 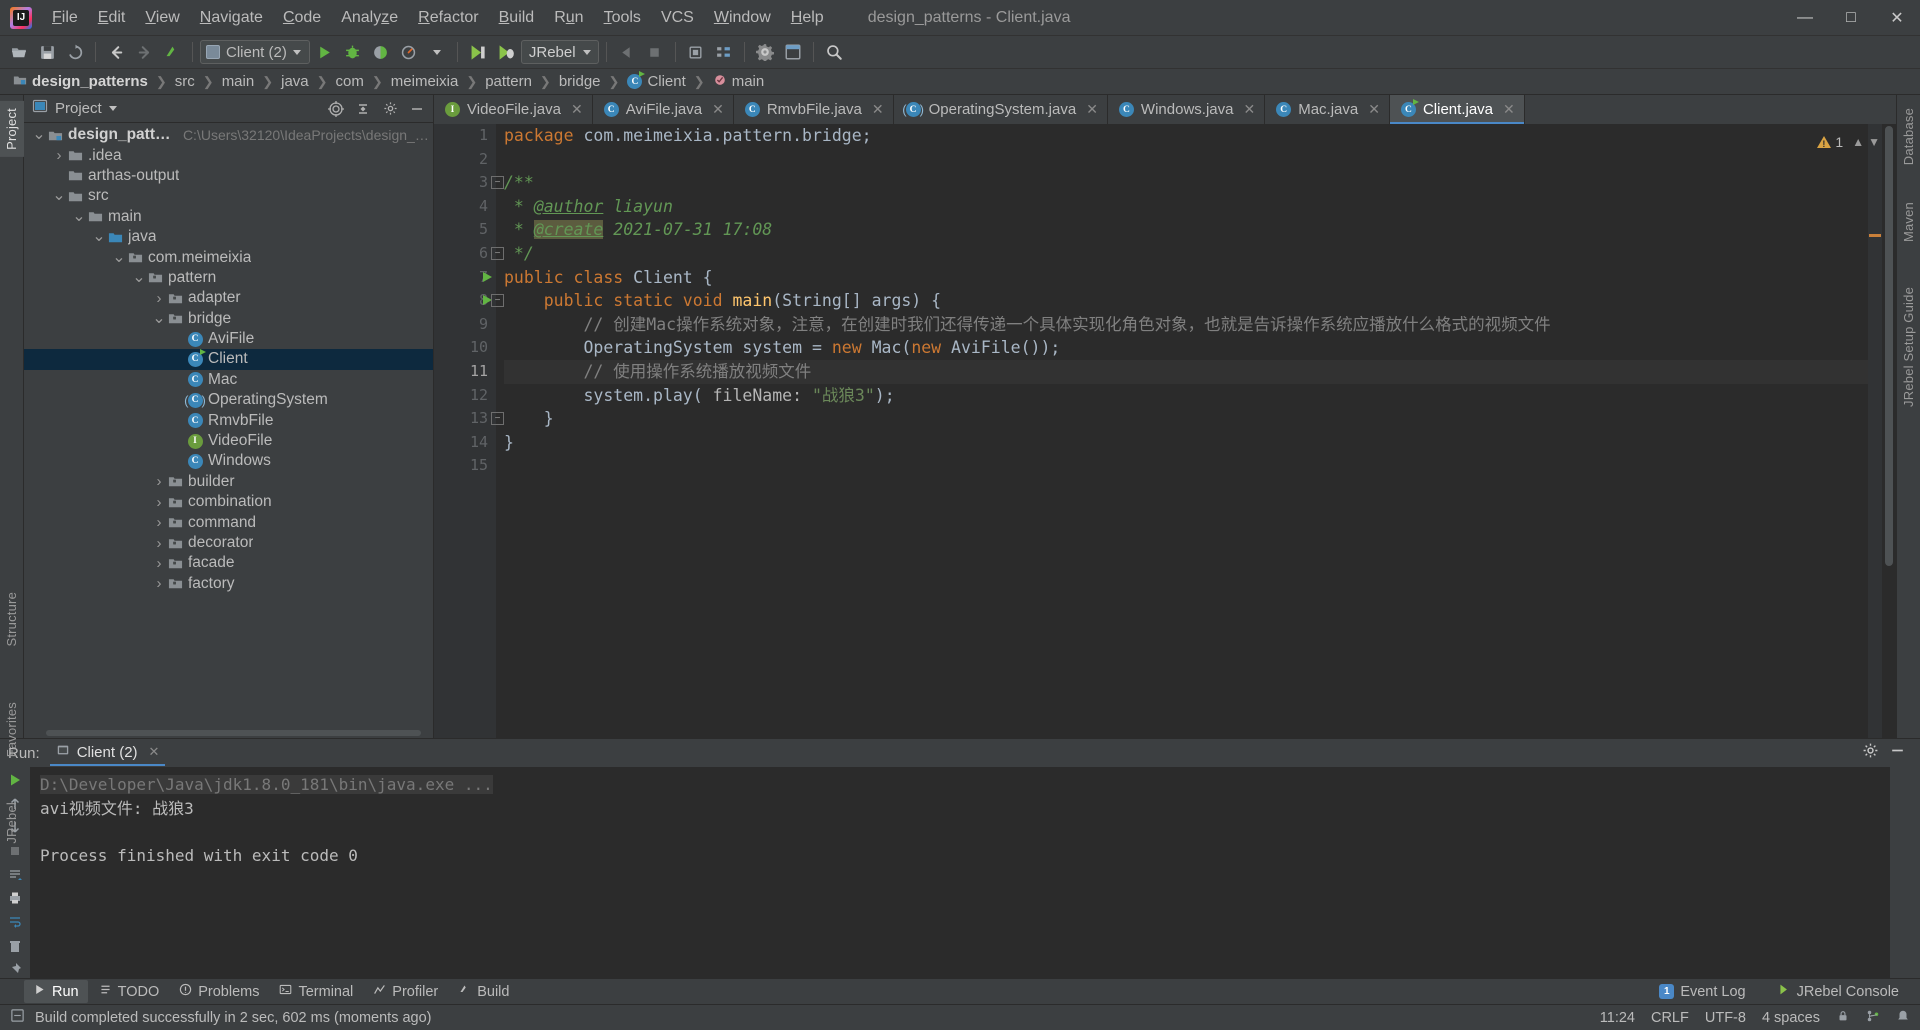 I want to click on jrebel-selector: JRebel, so click(x=559, y=52).